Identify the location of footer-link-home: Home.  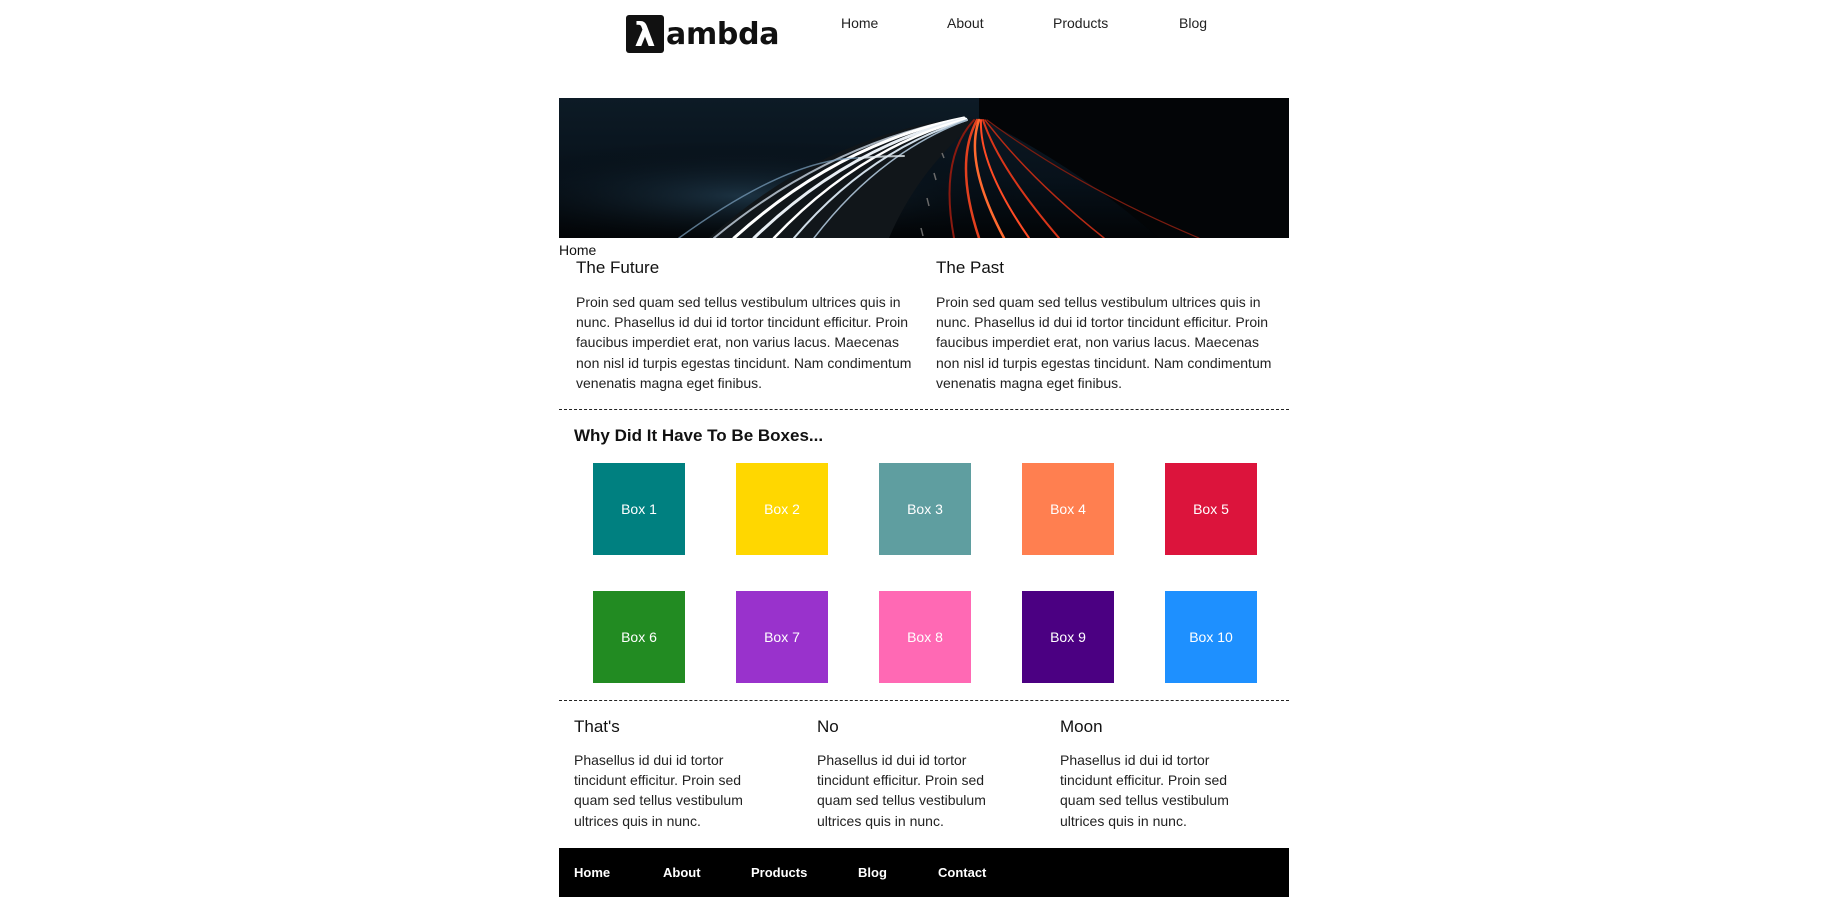
(618, 872).